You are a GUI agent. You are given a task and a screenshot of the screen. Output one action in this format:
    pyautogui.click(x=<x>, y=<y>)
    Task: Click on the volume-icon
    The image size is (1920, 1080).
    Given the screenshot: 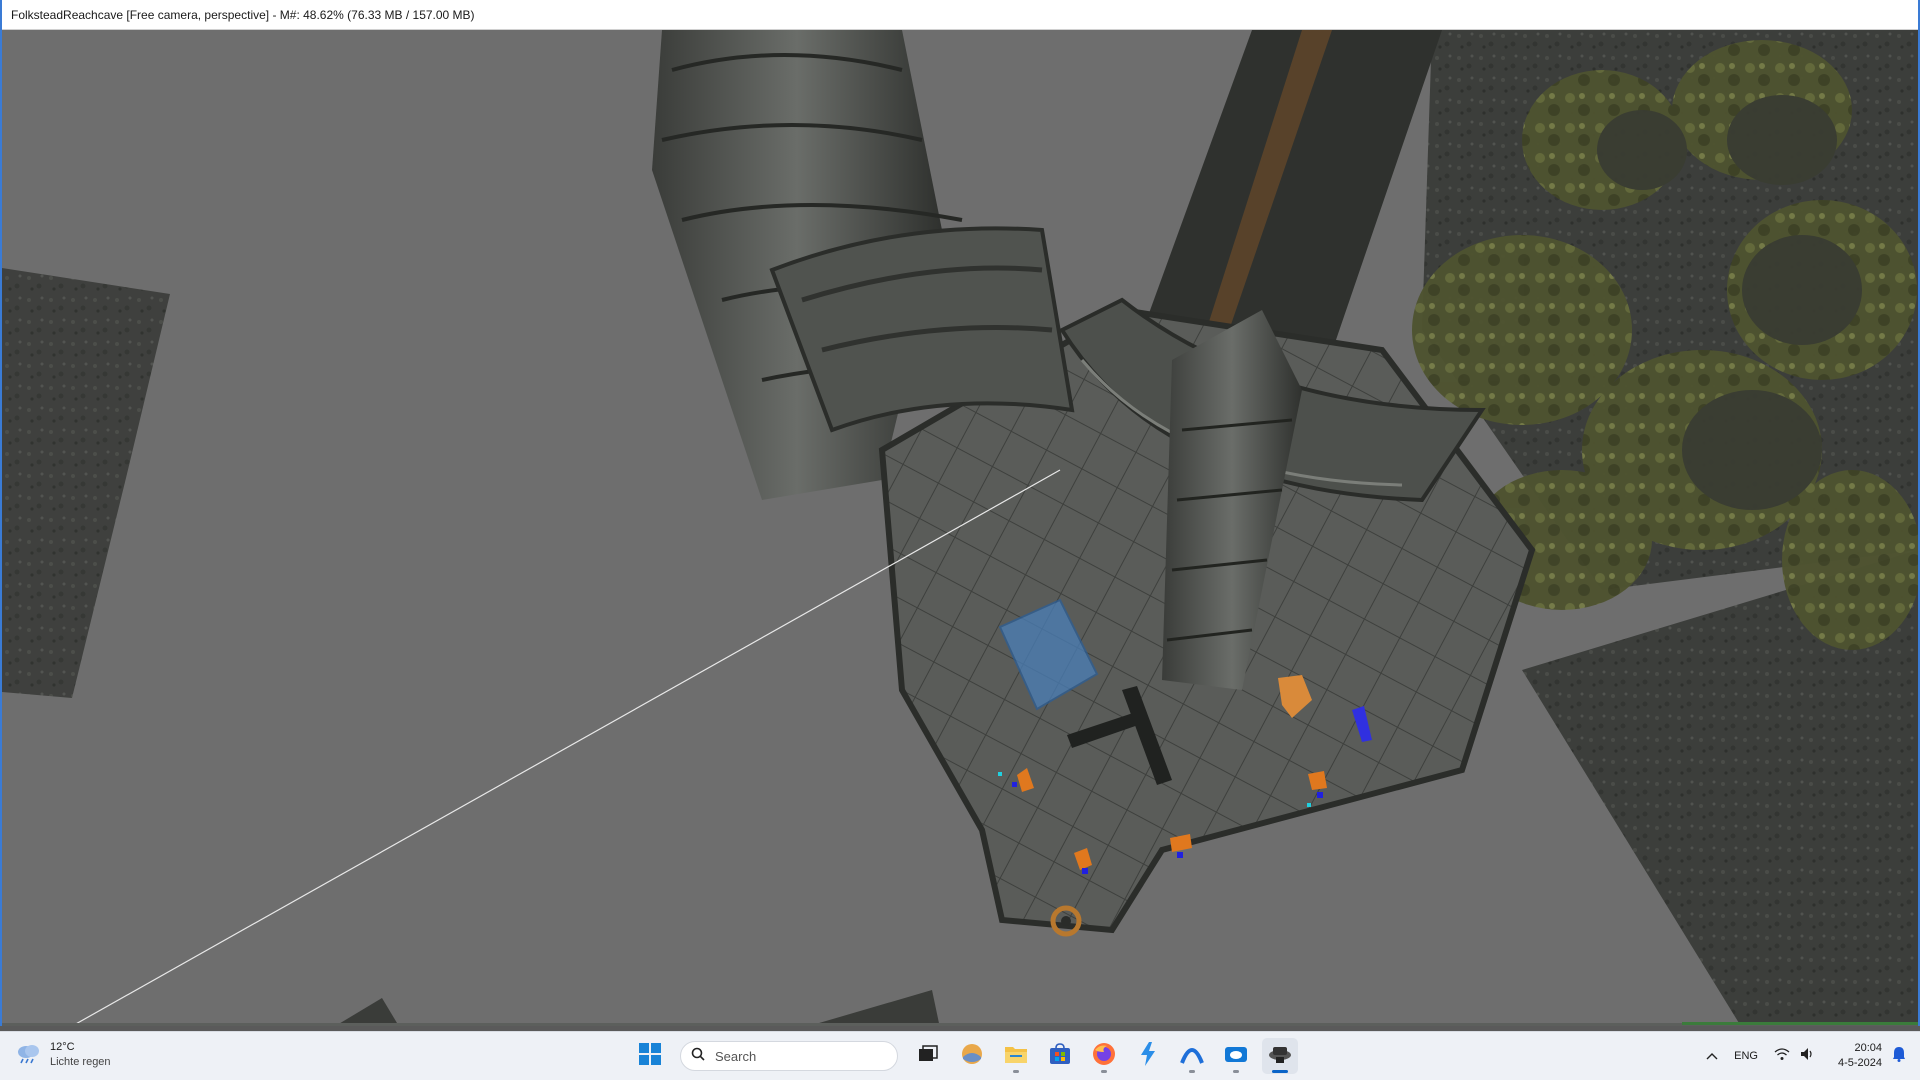 What is the action you would take?
    pyautogui.click(x=1808, y=1056)
    